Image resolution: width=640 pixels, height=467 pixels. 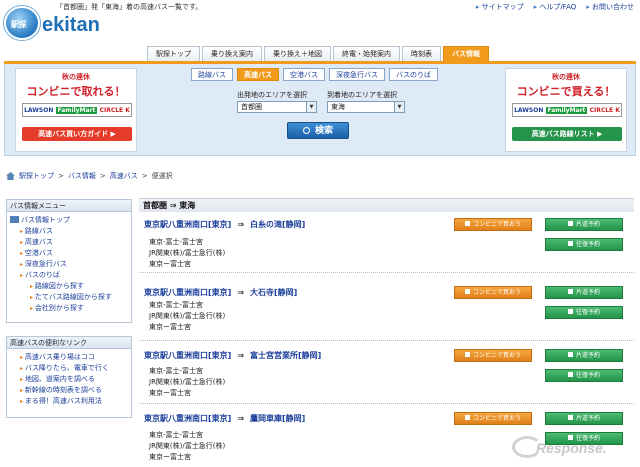 What do you see at coordinates (69, 379) in the screenshot?
I see `link-map-directions: ▸ 地図、道案内を調べる` at bounding box center [69, 379].